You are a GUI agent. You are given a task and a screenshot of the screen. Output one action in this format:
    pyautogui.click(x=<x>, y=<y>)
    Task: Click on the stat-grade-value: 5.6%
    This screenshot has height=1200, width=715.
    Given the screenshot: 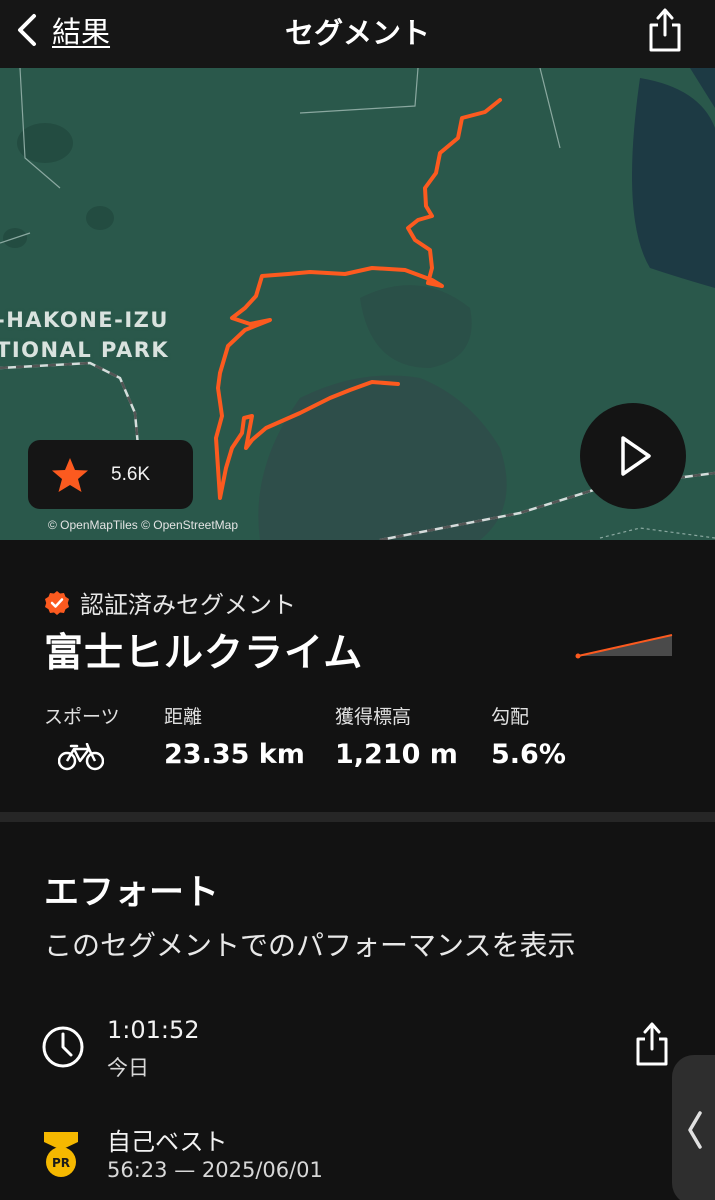 What is the action you would take?
    pyautogui.click(x=528, y=754)
    